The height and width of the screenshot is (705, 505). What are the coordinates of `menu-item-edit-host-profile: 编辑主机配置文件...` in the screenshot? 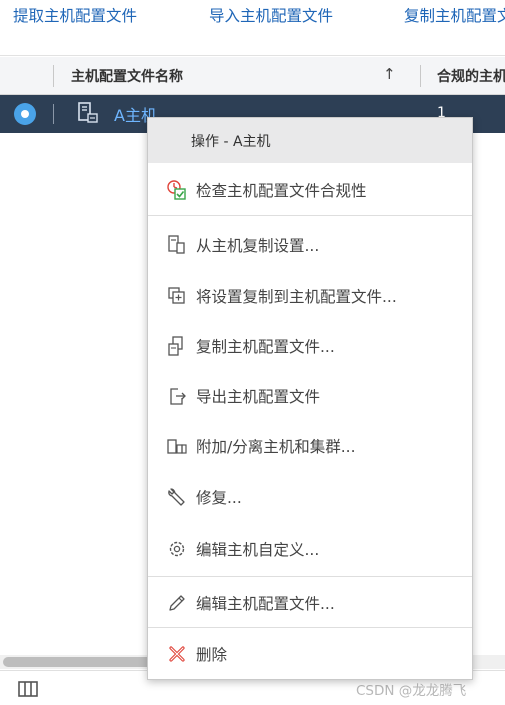 It's located at (310, 602).